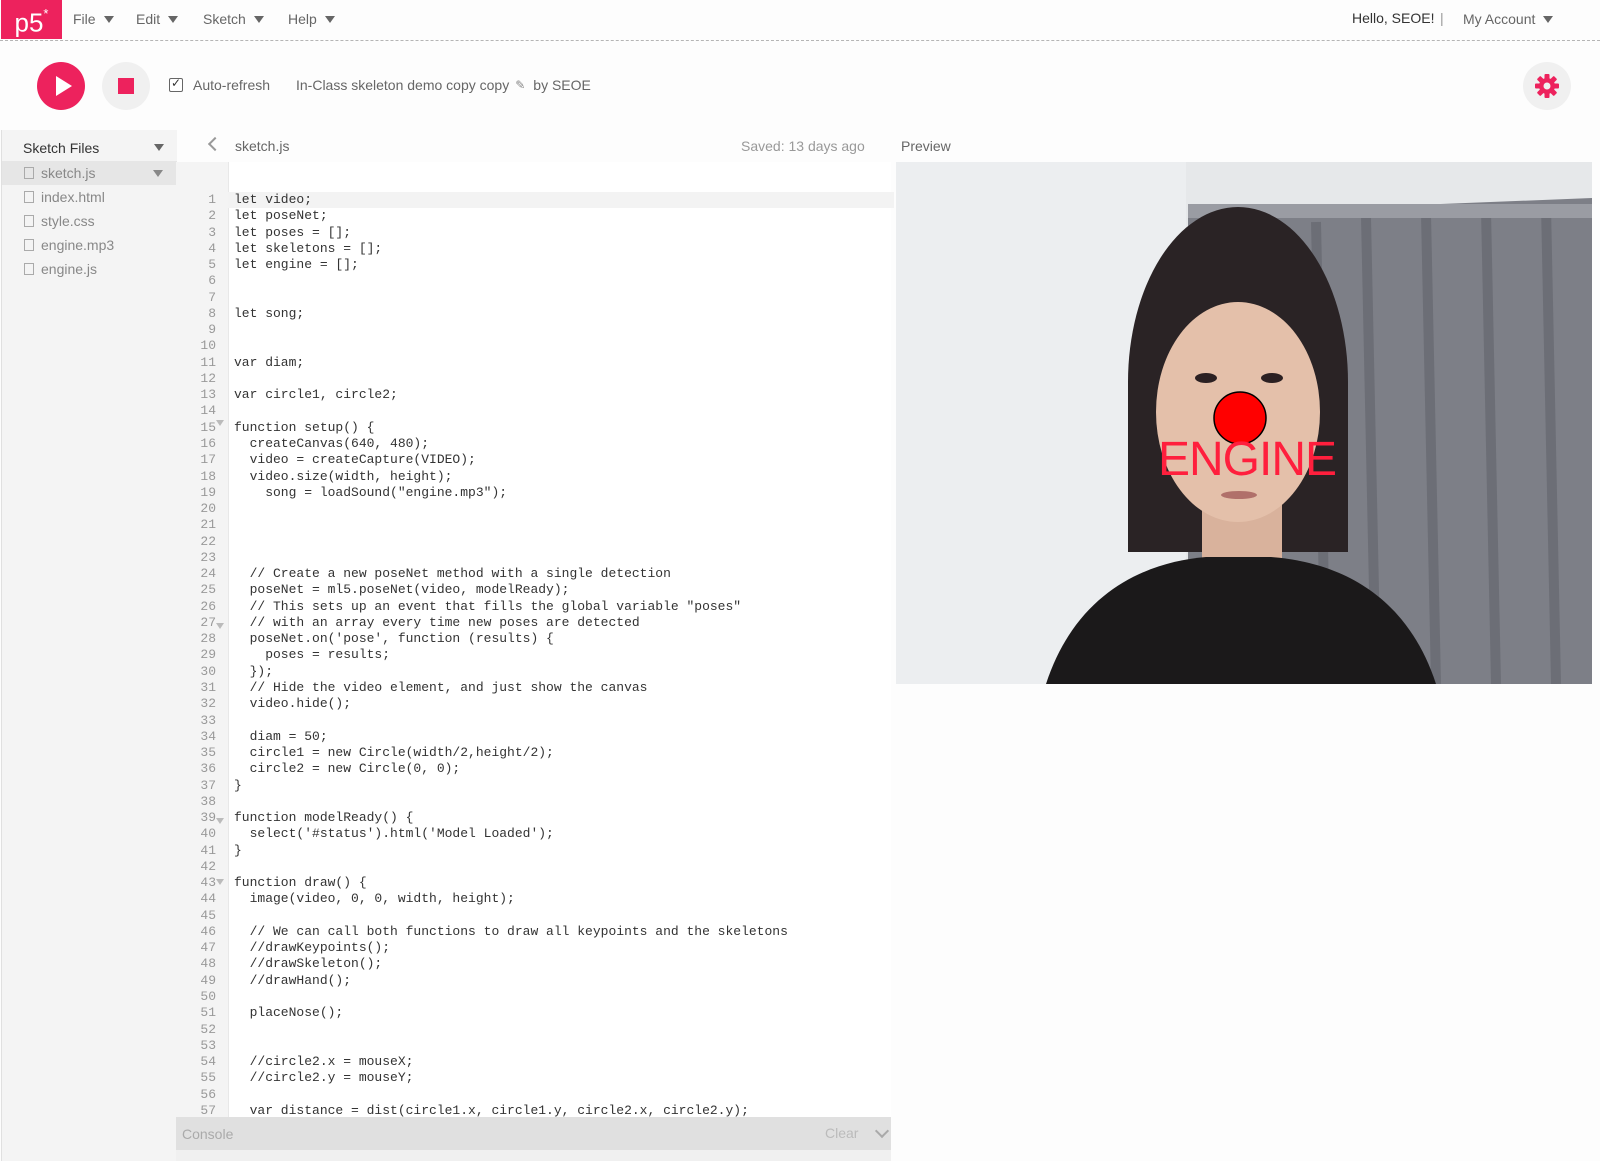  I want to click on file-item-style-css: style.css, so click(89, 221).